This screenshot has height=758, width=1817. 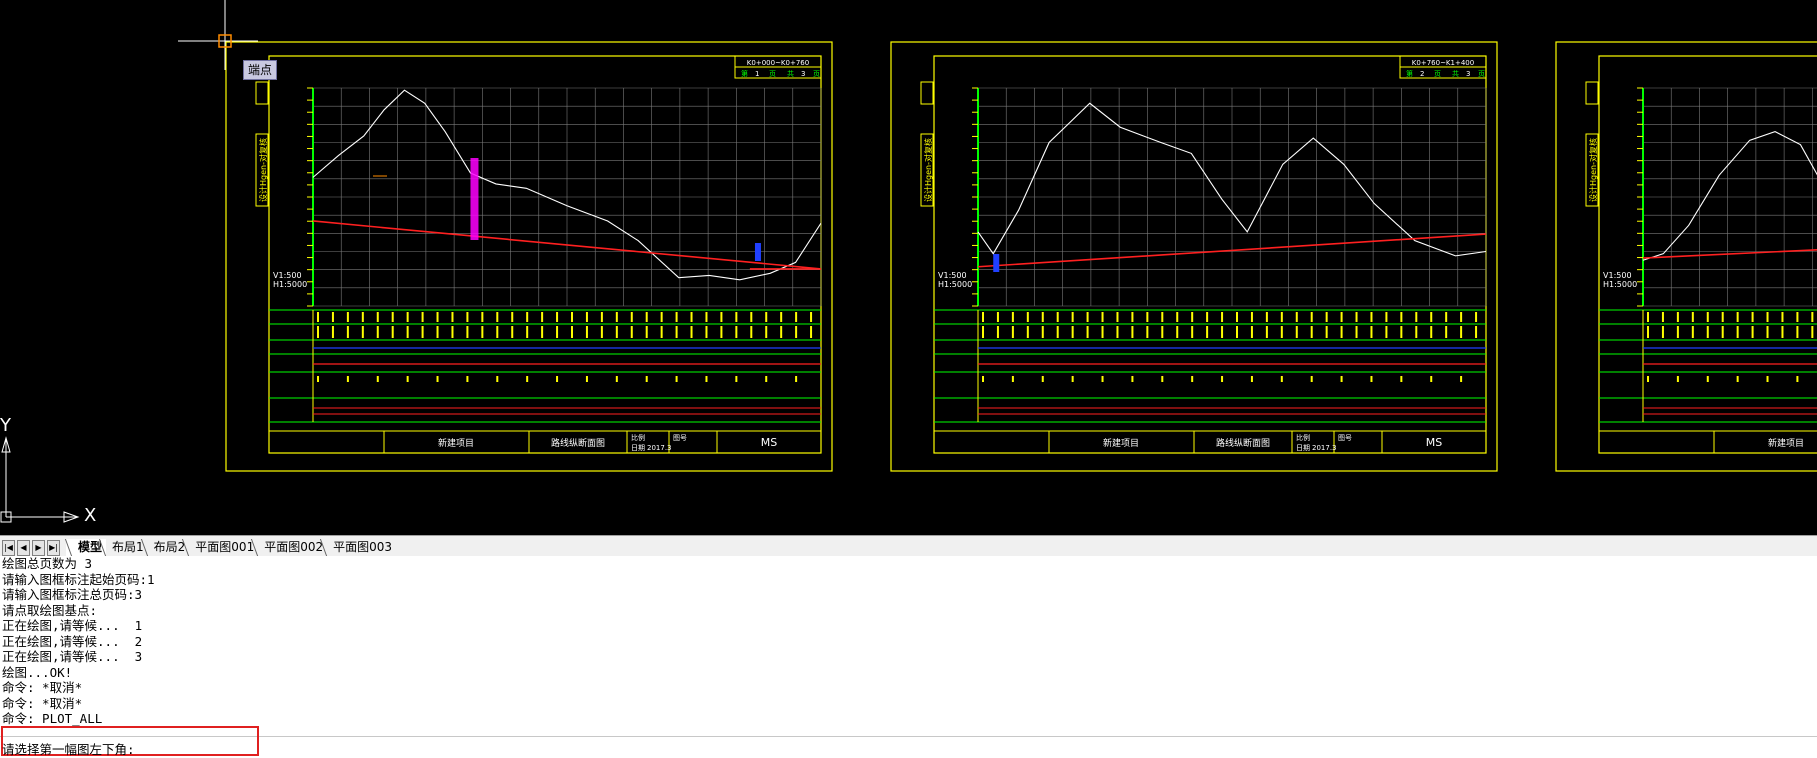 What do you see at coordinates (72, 594) in the screenshot?
I see `command-history-line: 请输入图框标注总页码:3` at bounding box center [72, 594].